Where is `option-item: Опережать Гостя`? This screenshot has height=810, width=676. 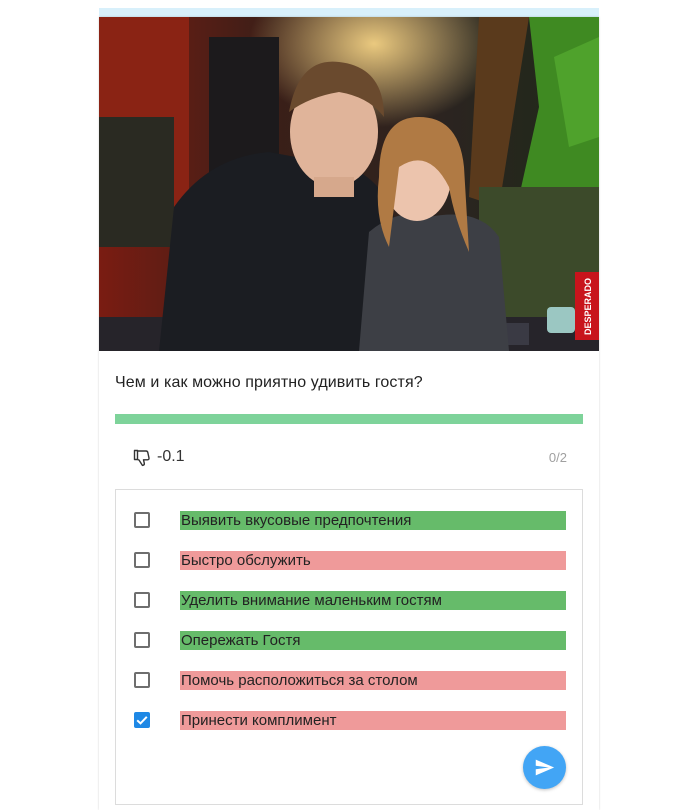 option-item: Опережать Гостя is located at coordinates (349, 640).